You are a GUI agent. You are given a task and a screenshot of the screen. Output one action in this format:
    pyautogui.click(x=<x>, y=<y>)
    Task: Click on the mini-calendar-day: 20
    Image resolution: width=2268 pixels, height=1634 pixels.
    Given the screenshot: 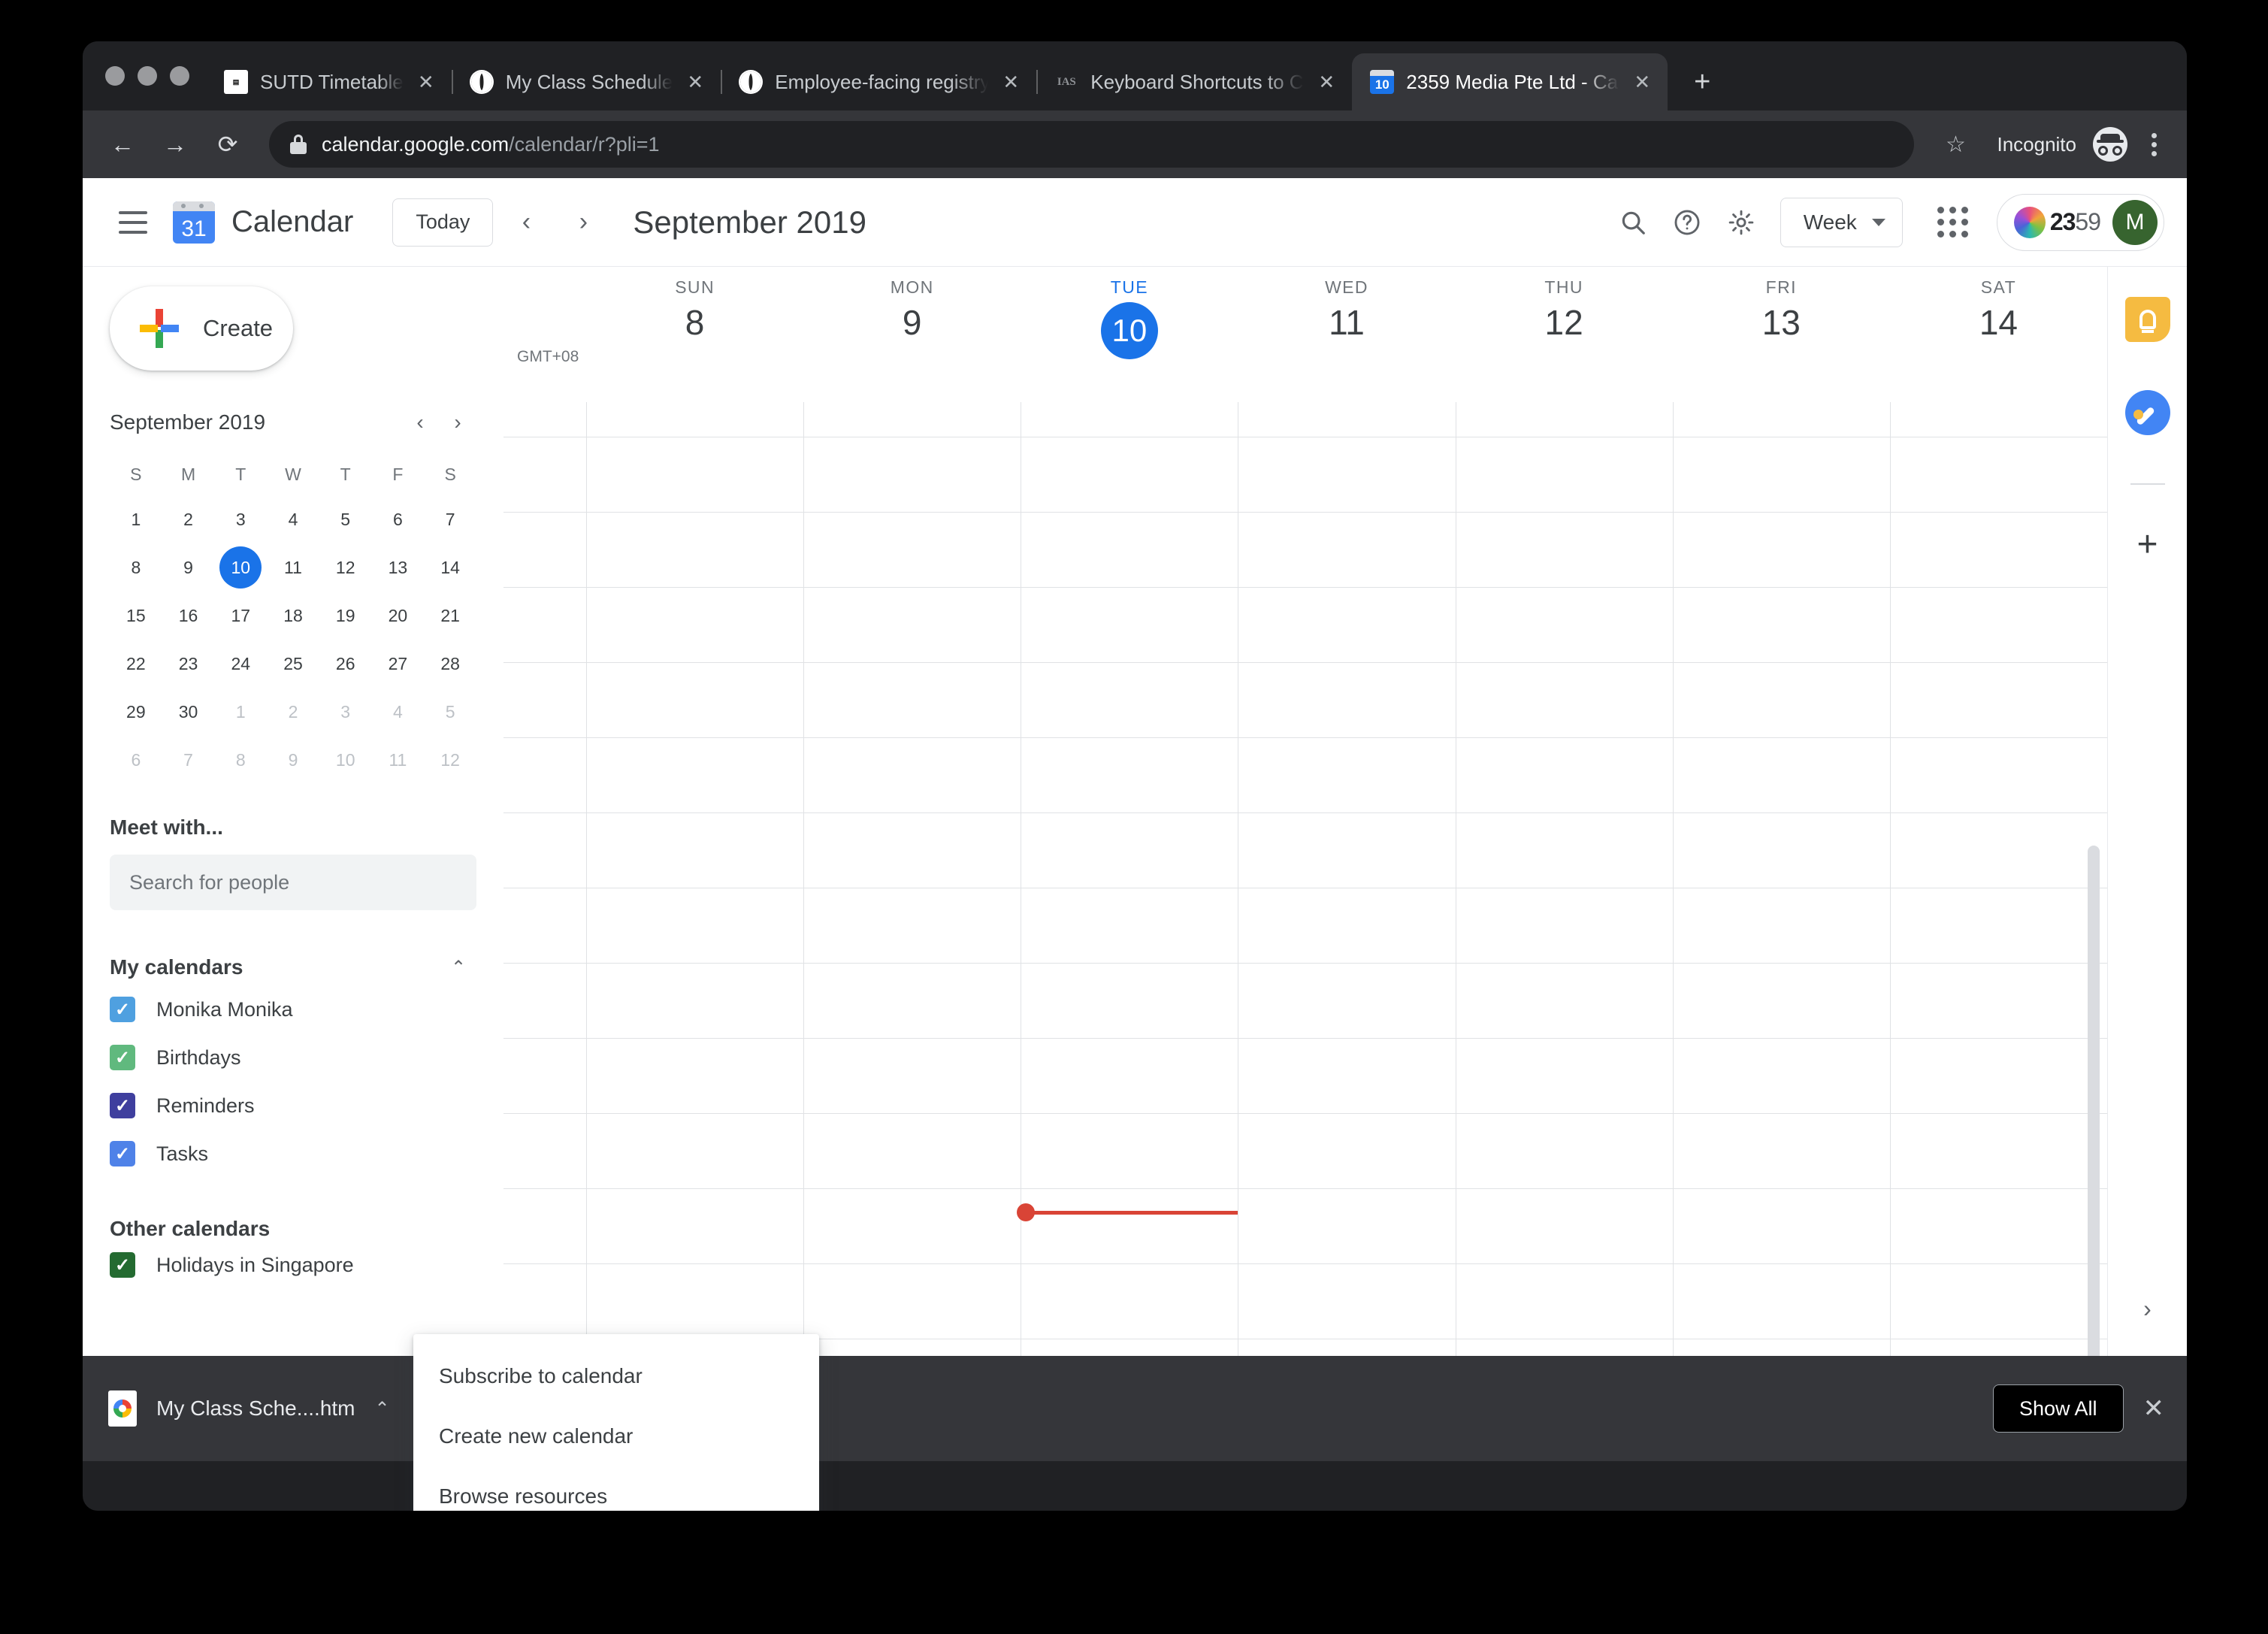 What is the action you would take?
    pyautogui.click(x=399, y=616)
    